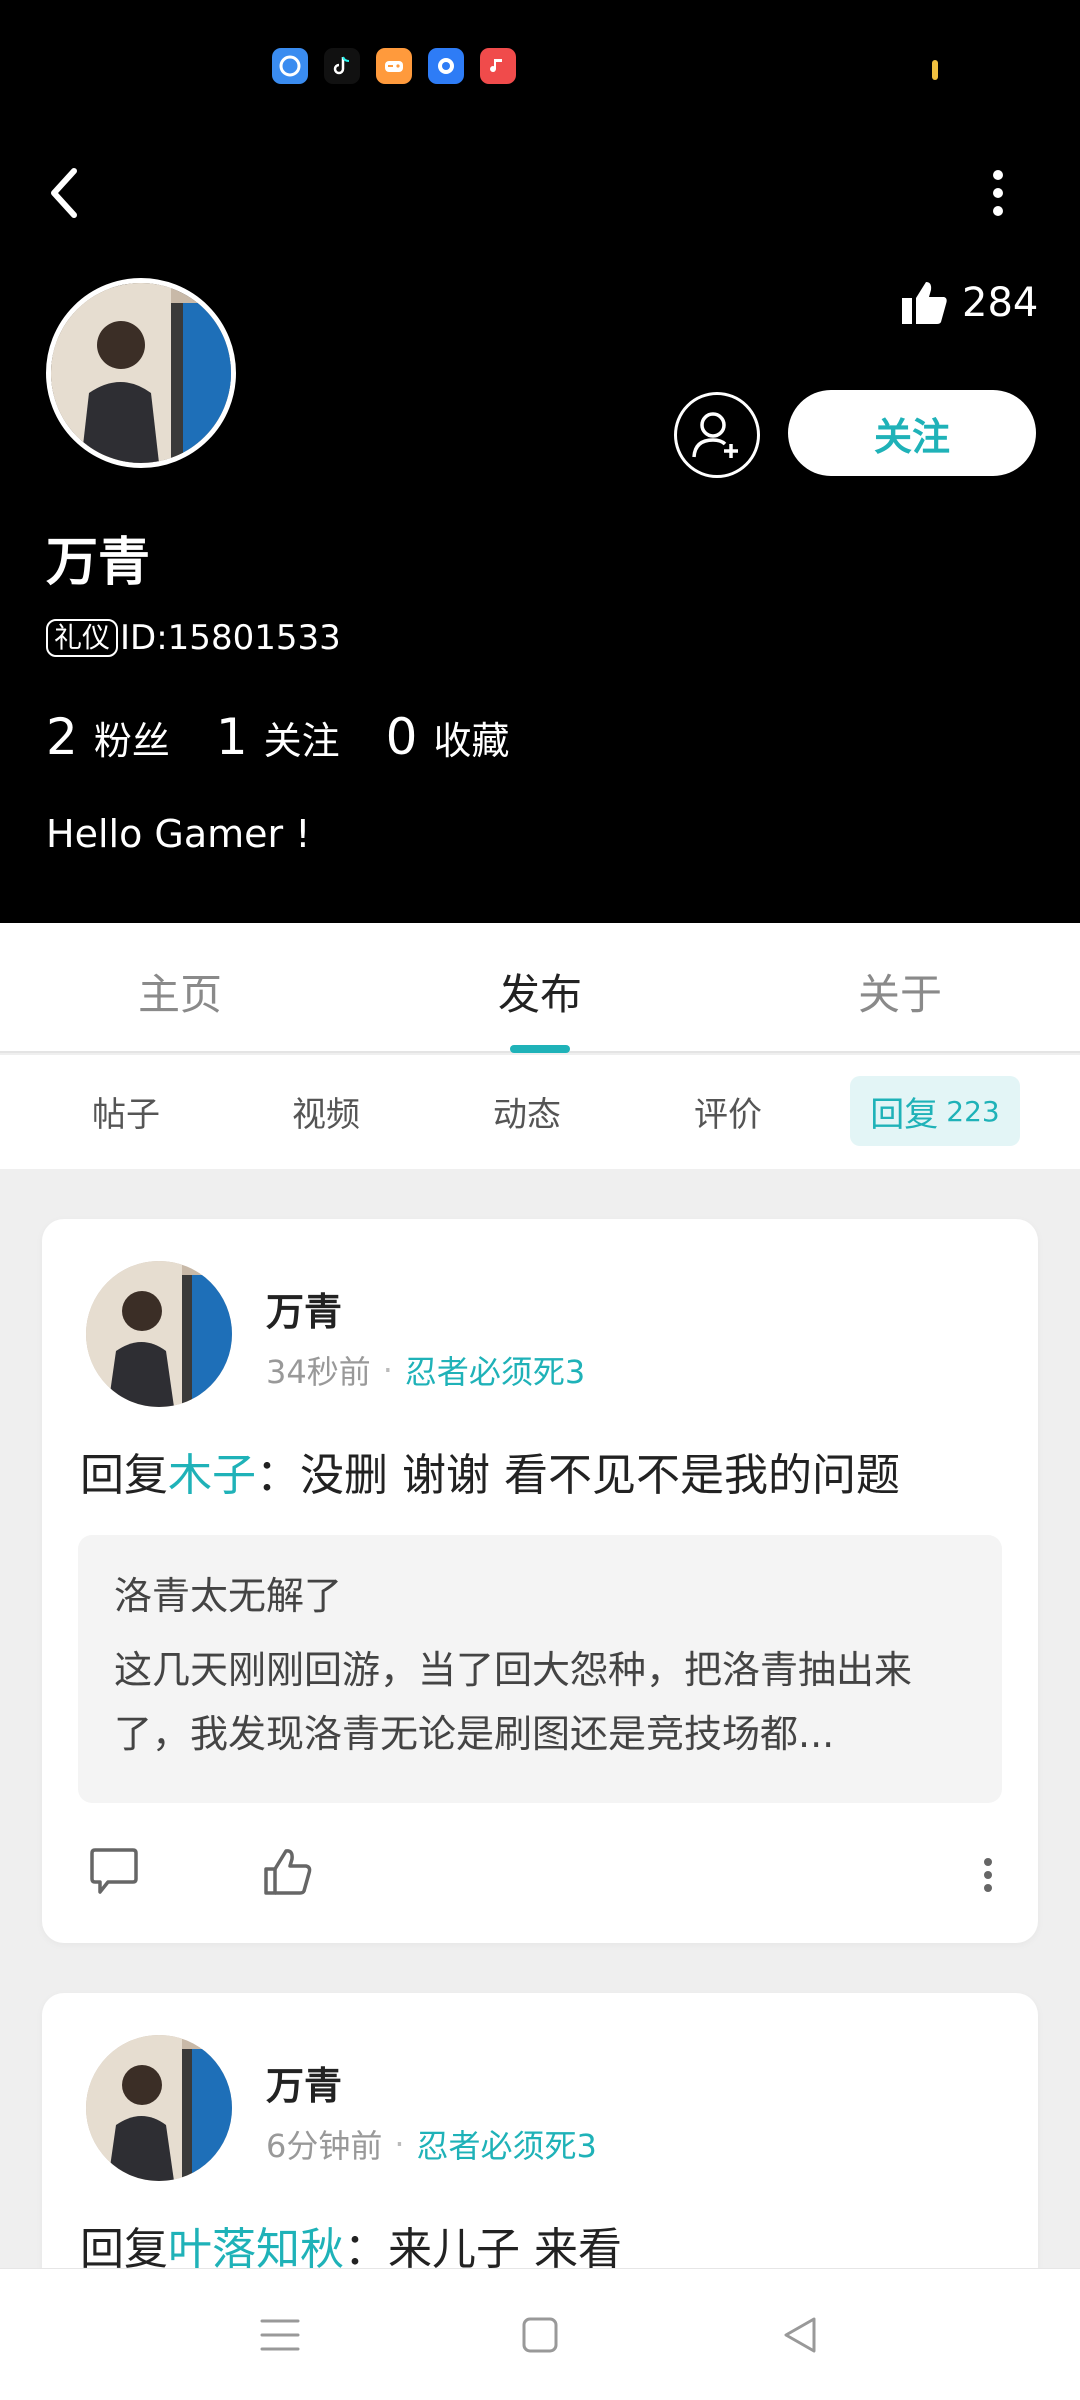  I want to click on sub-tab-replies-label: 回复, so click(904, 1114).